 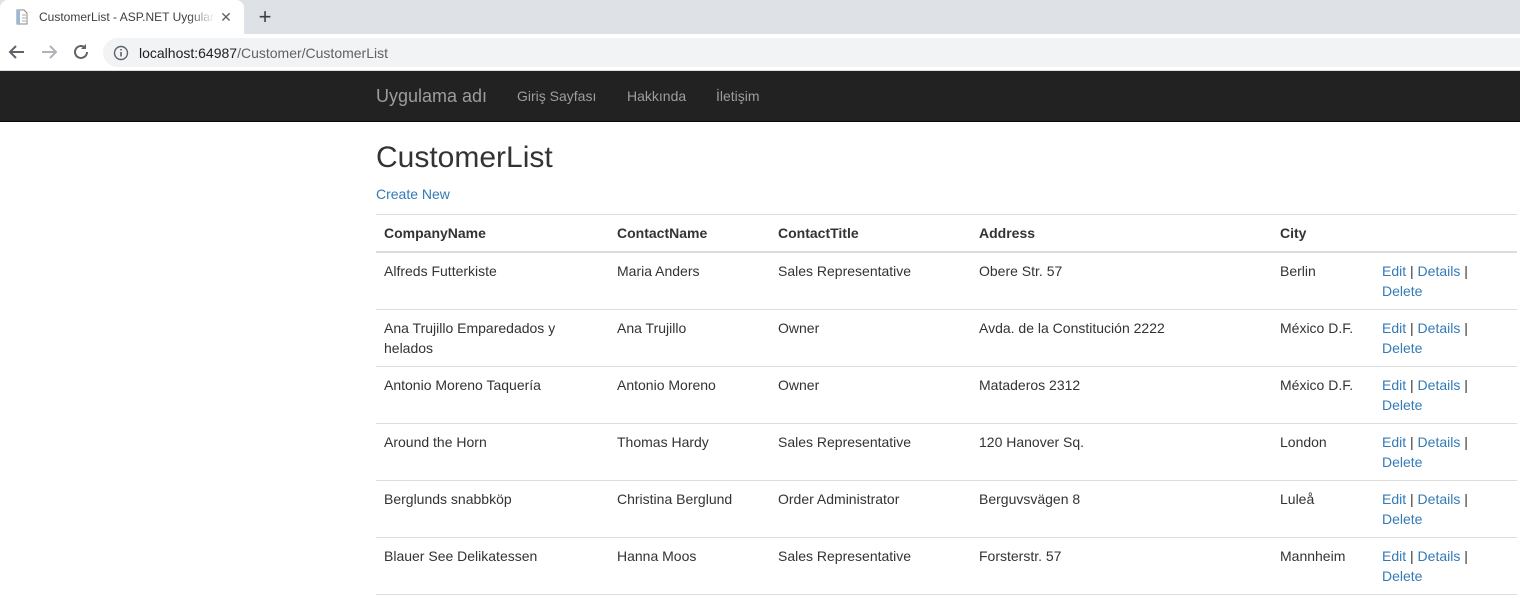 What do you see at coordinates (689, 338) in the screenshot?
I see `cell-contact-name: Ana Trujillo` at bounding box center [689, 338].